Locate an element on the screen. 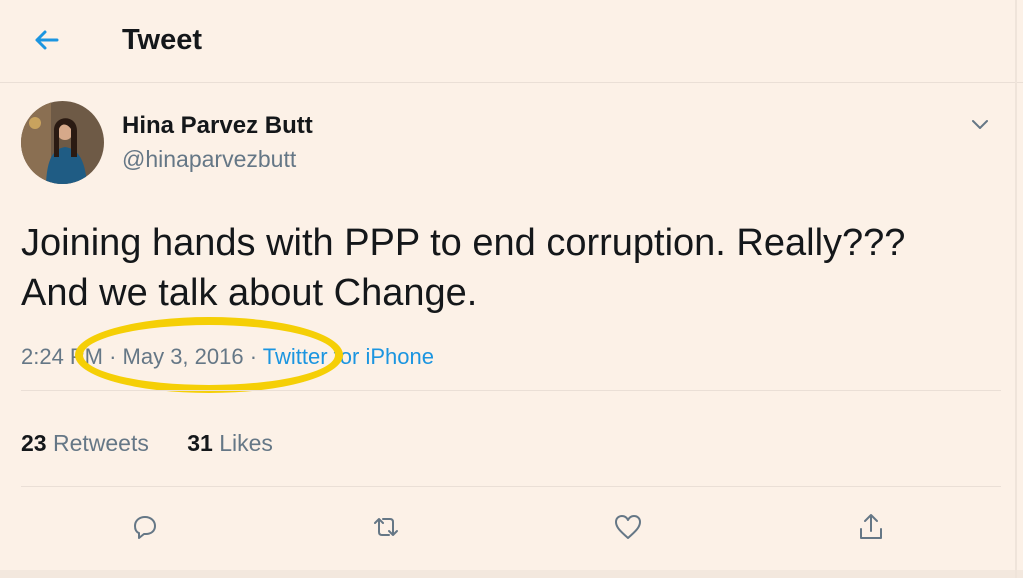 This screenshot has height=578, width=1023. avatar is located at coordinates (62, 142).